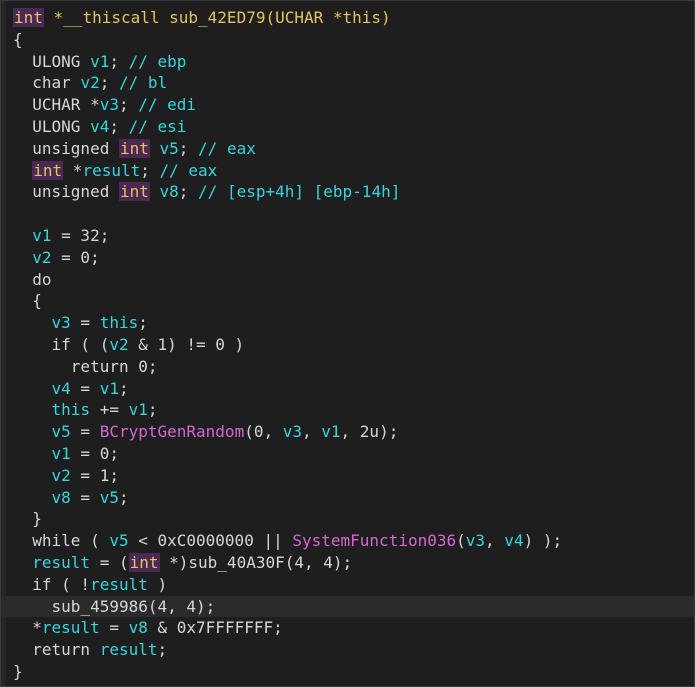 This screenshot has width=695, height=687. What do you see at coordinates (85, 366) in the screenshot?
I see `code-token: return 0;` at bounding box center [85, 366].